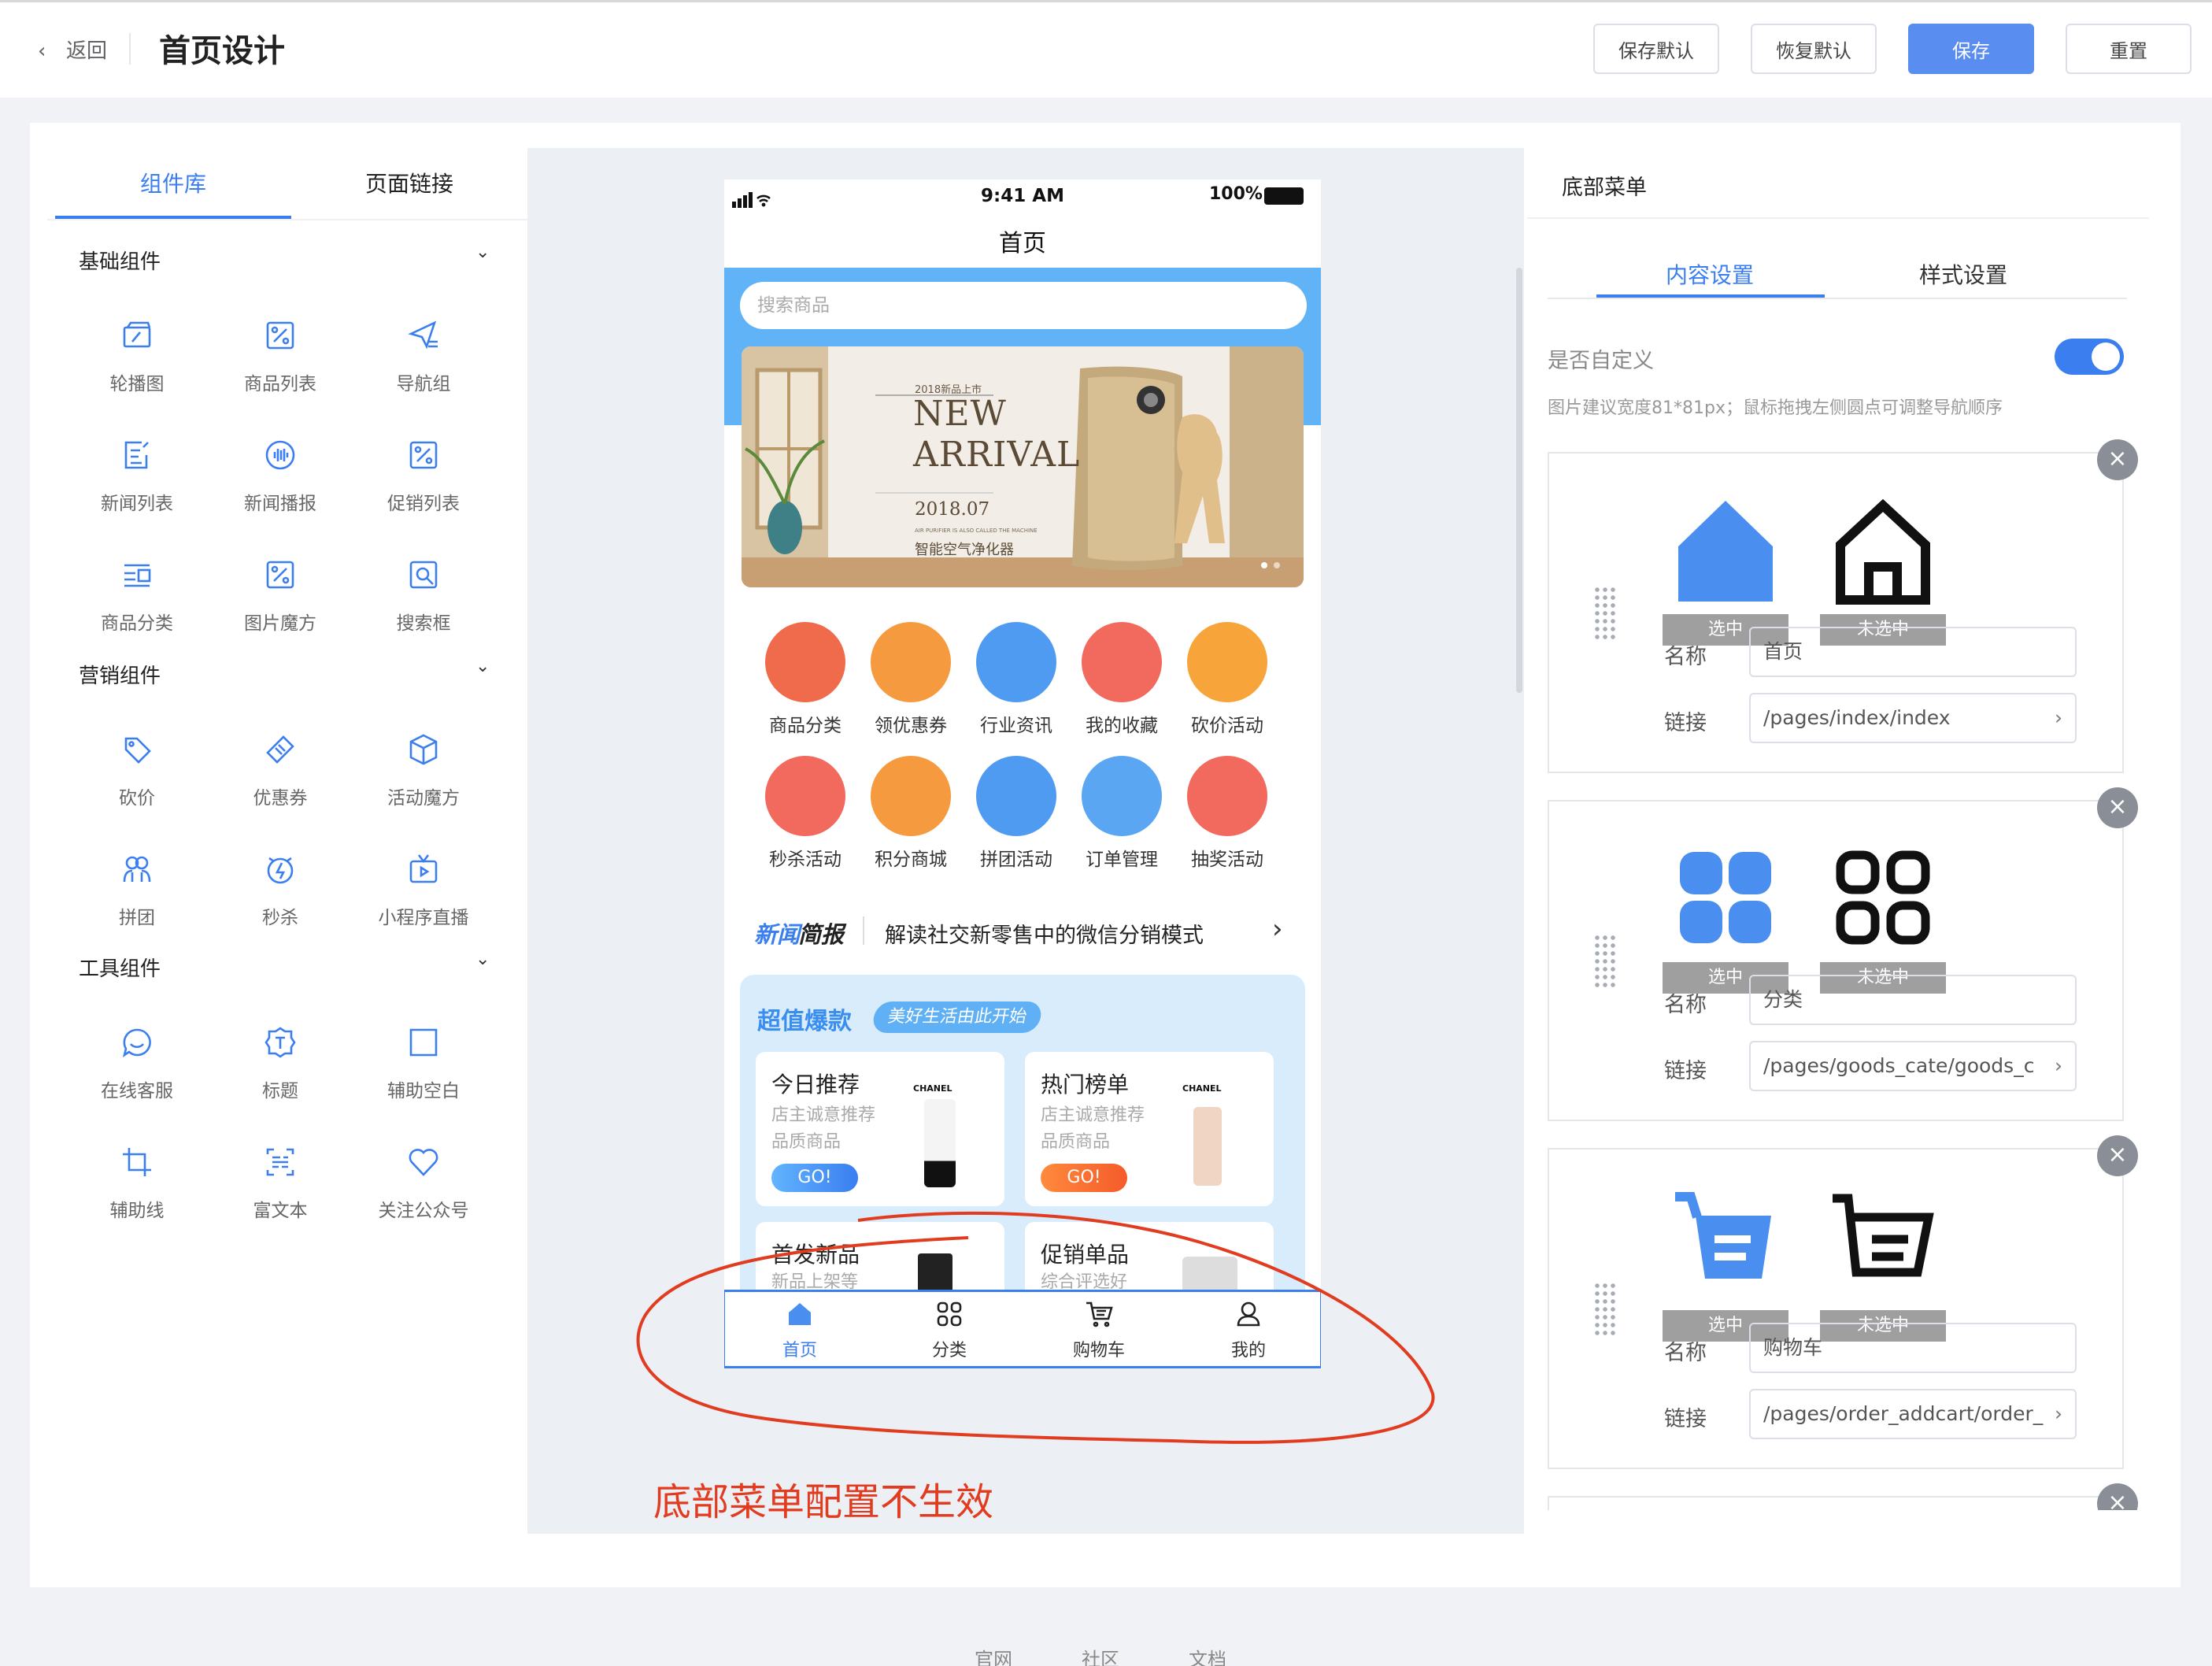  I want to click on link-select: /pages/order_addcart/order_ ›, so click(1913, 1414).